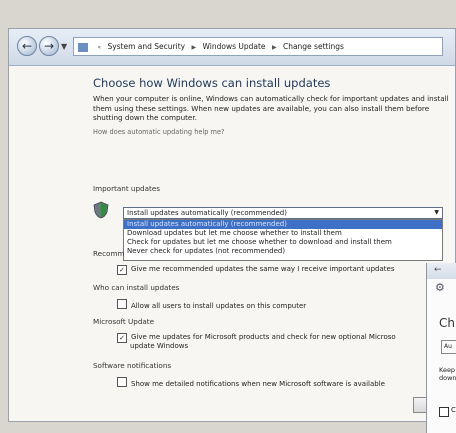 This screenshot has width=456, height=433. Describe the element at coordinates (122, 304) in the screenshot. I see `allow-all-users-checkbox` at that location.